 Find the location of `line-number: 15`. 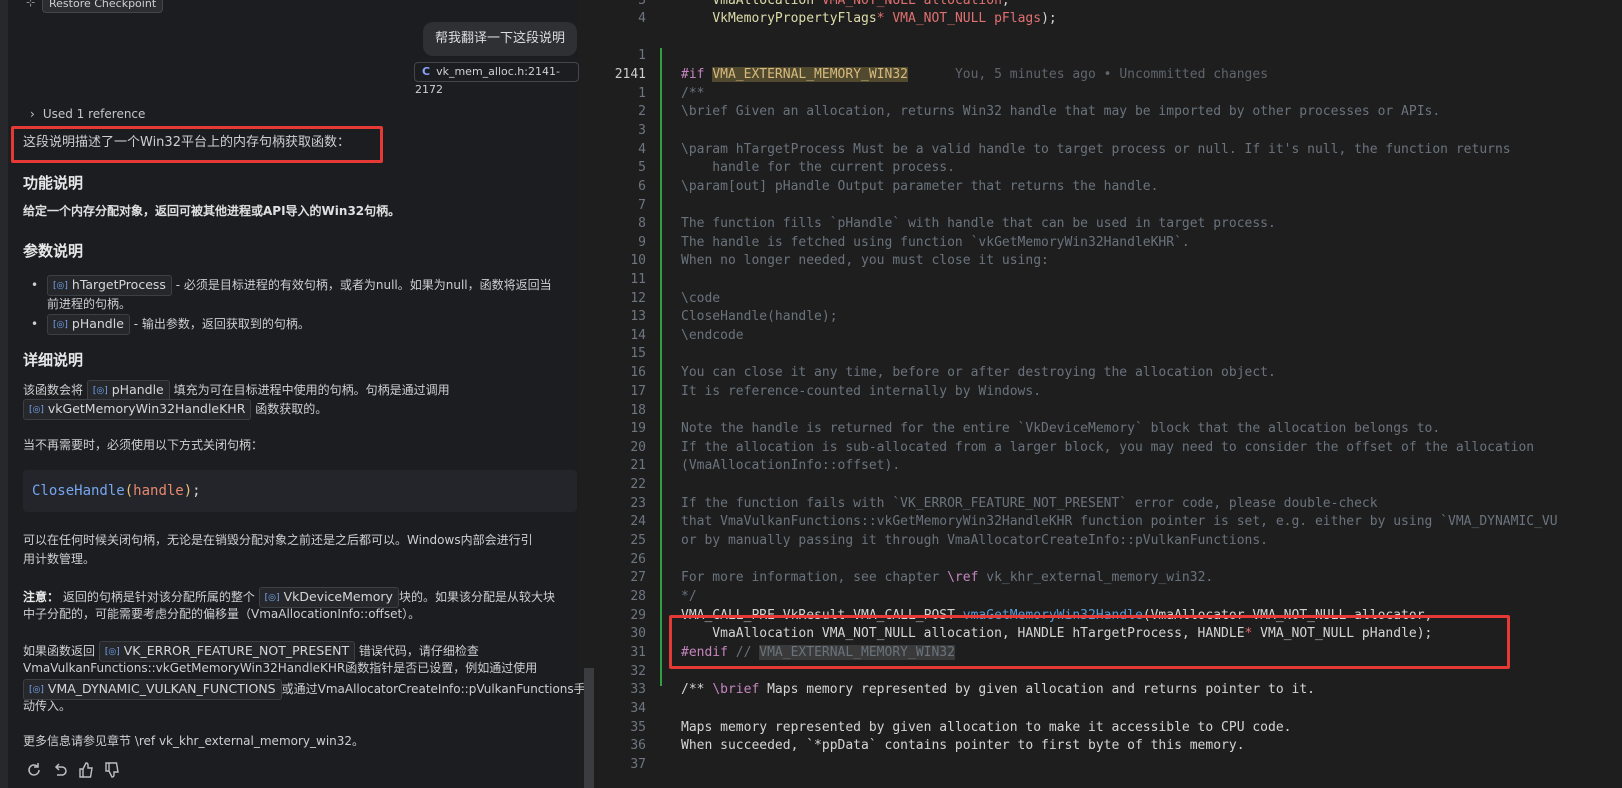

line-number: 15 is located at coordinates (618, 353).